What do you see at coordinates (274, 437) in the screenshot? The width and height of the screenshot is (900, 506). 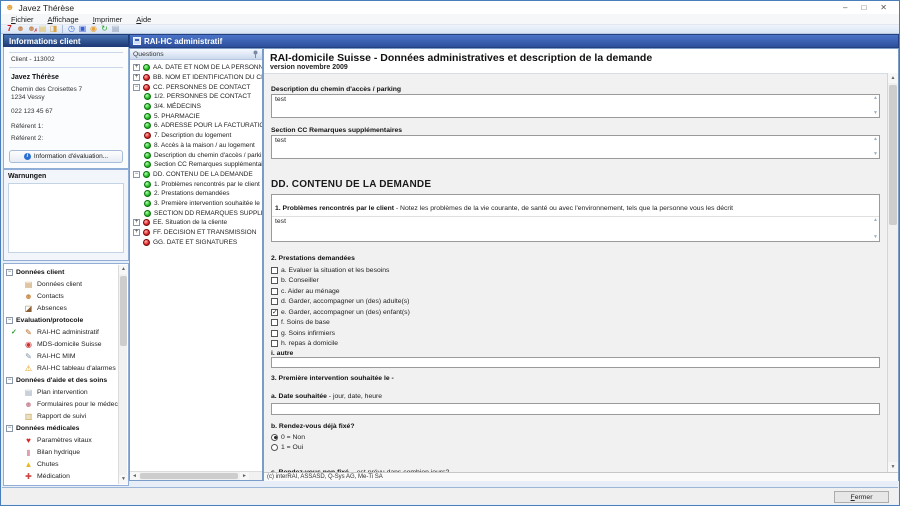 I see `radio-selected` at bounding box center [274, 437].